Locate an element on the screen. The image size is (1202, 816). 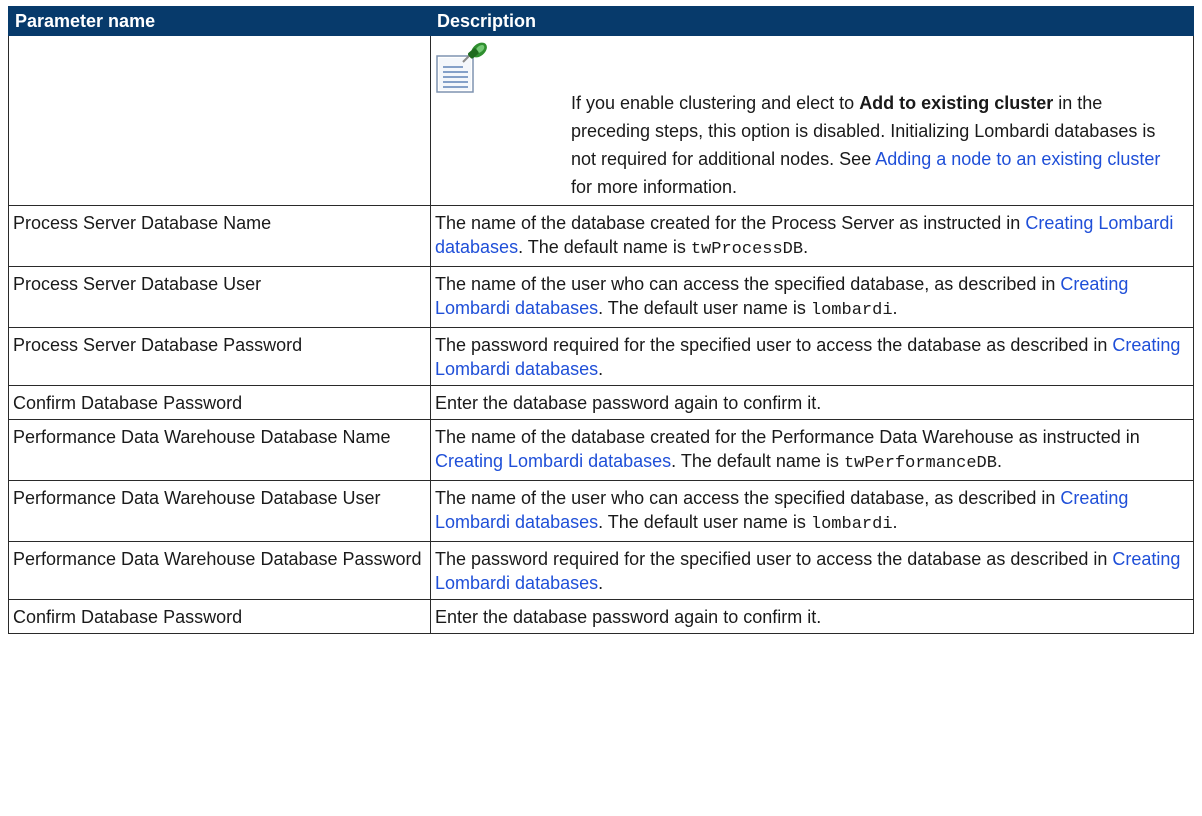
note-text-post: for more information. is located at coordinates (654, 187).